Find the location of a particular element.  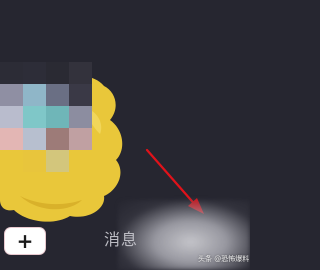

watermark: 头条 @恐怖爆料 is located at coordinates (224, 259).